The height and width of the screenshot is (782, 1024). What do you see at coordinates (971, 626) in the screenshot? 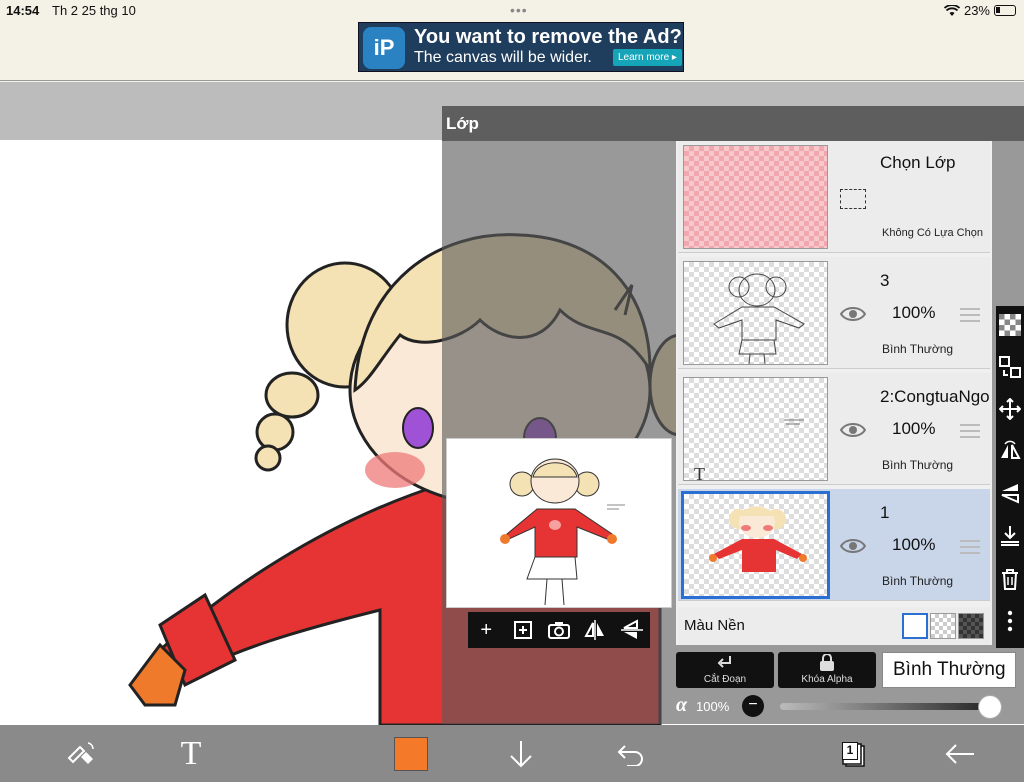
I see `background-dark-swatch` at bounding box center [971, 626].